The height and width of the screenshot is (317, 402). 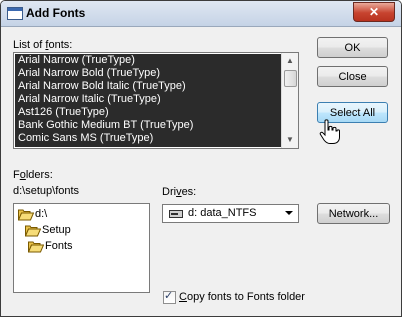 I want to click on folders-label: Folders:, so click(x=33, y=175).